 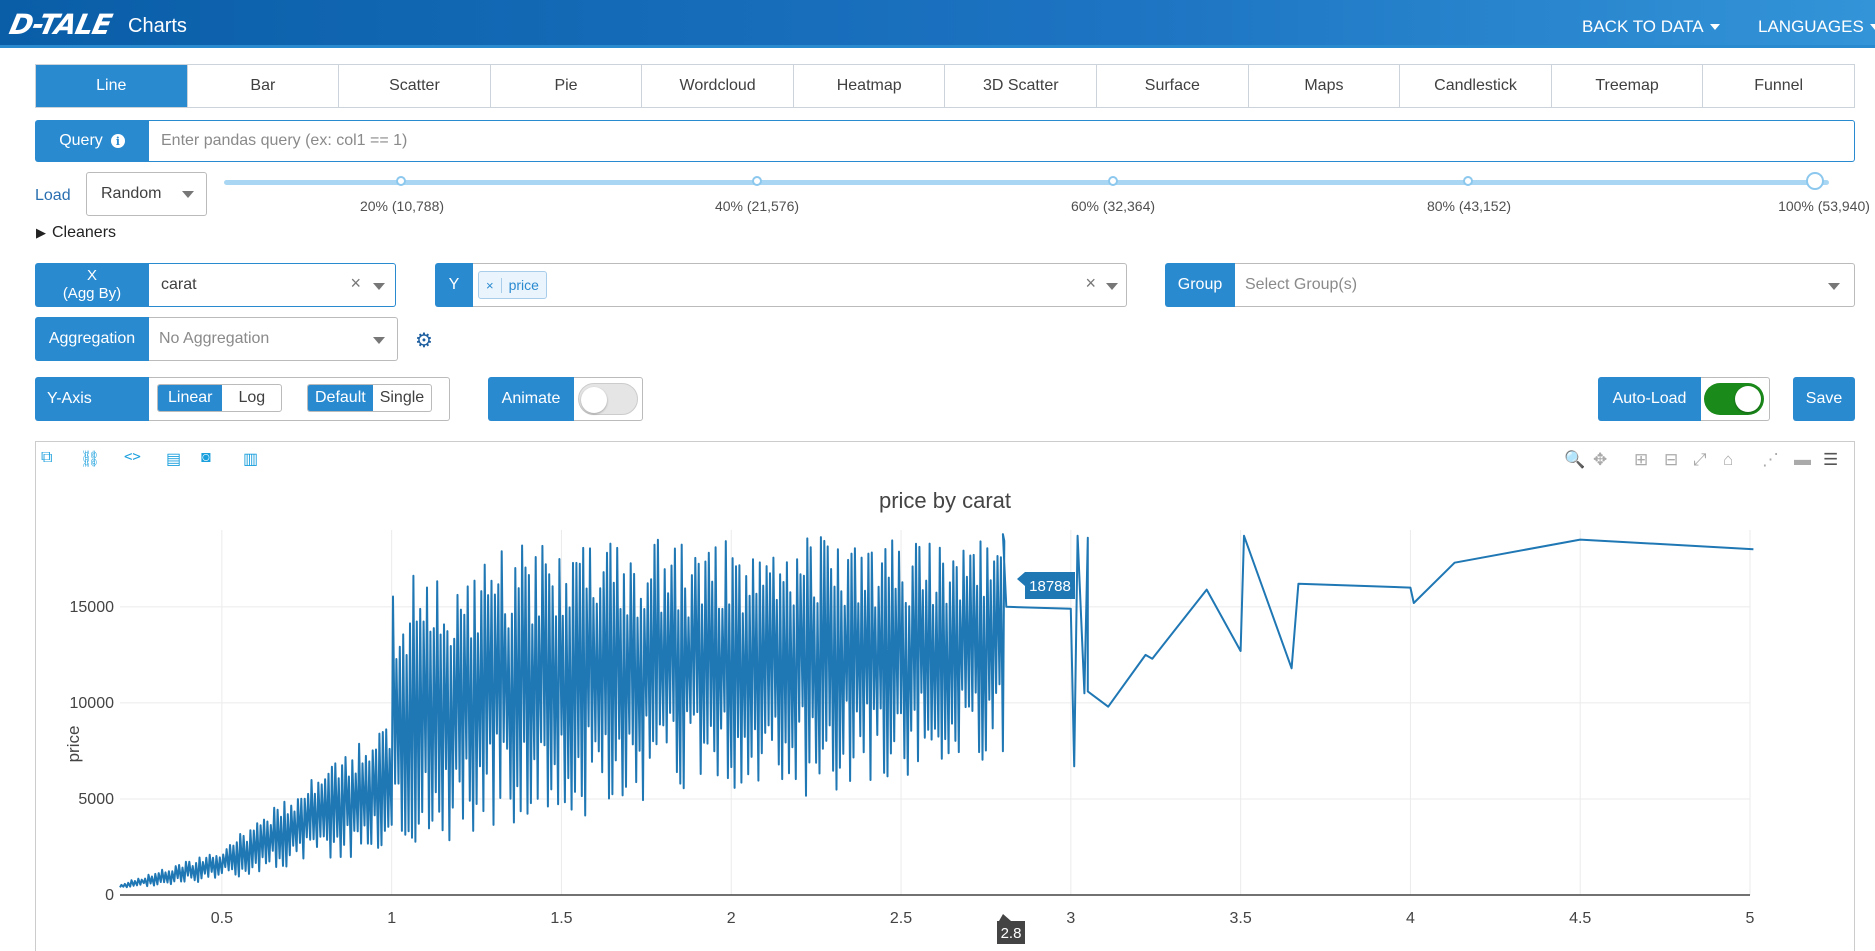 What do you see at coordinates (132, 457) in the screenshot?
I see `code-icon: <>` at bounding box center [132, 457].